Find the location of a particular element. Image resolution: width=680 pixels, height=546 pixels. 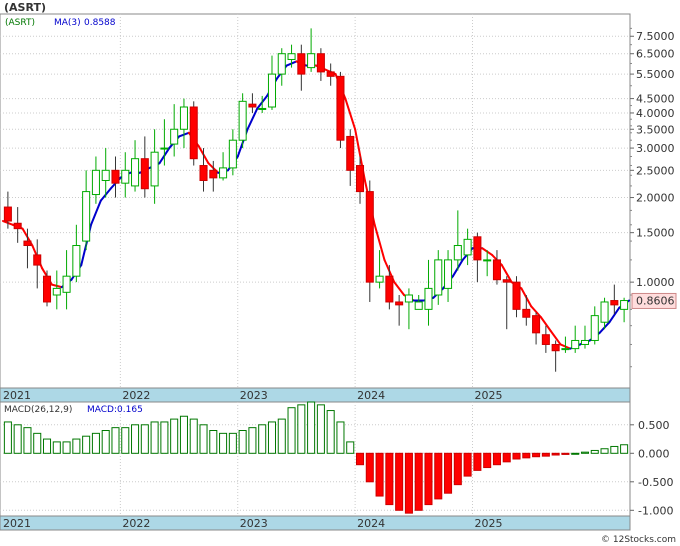

macd-x-label: 2022 is located at coordinates (136, 523).